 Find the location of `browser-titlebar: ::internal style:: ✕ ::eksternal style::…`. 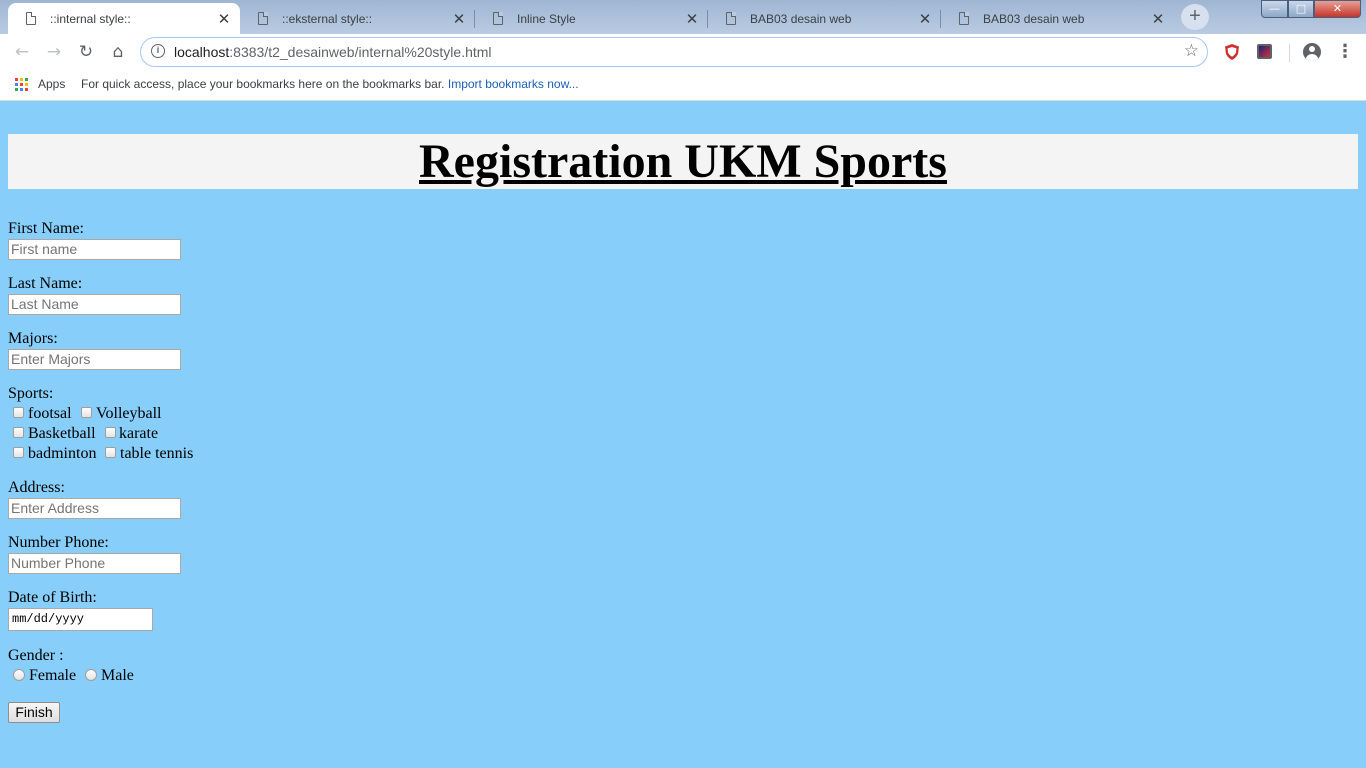

browser-titlebar: ::internal style:: ✕ ::eksternal style::… is located at coordinates (683, 17).